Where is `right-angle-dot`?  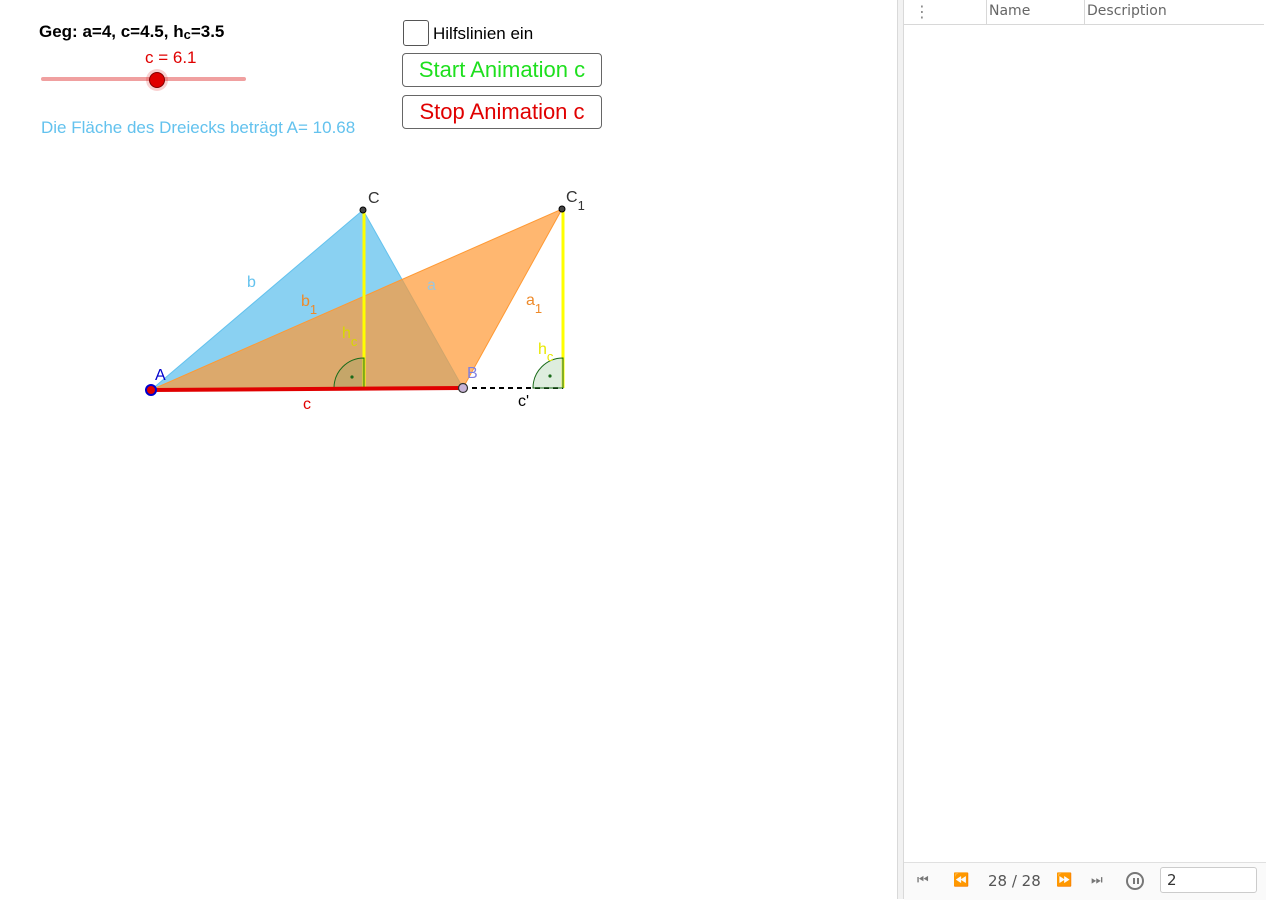
right-angle-dot is located at coordinates (352, 377).